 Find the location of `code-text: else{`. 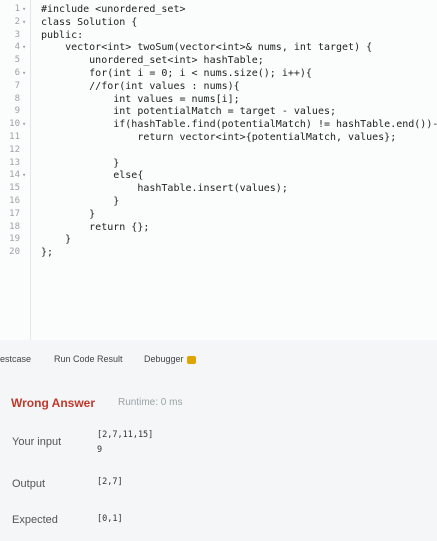

code-text: else{ is located at coordinates (92, 176).